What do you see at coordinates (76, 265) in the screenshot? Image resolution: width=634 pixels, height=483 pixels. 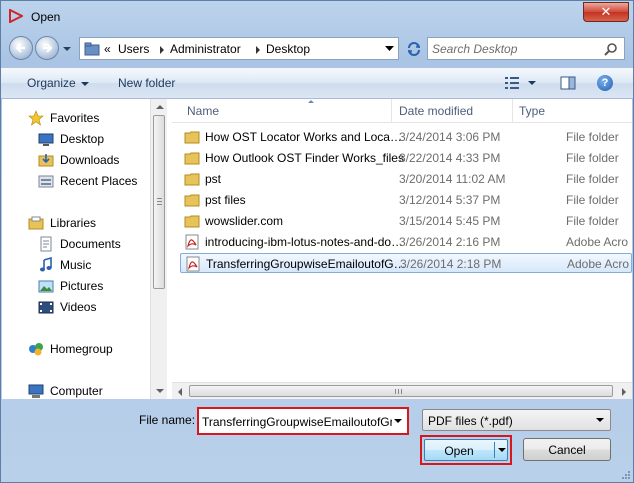 I see `sidebar-label: Music` at bounding box center [76, 265].